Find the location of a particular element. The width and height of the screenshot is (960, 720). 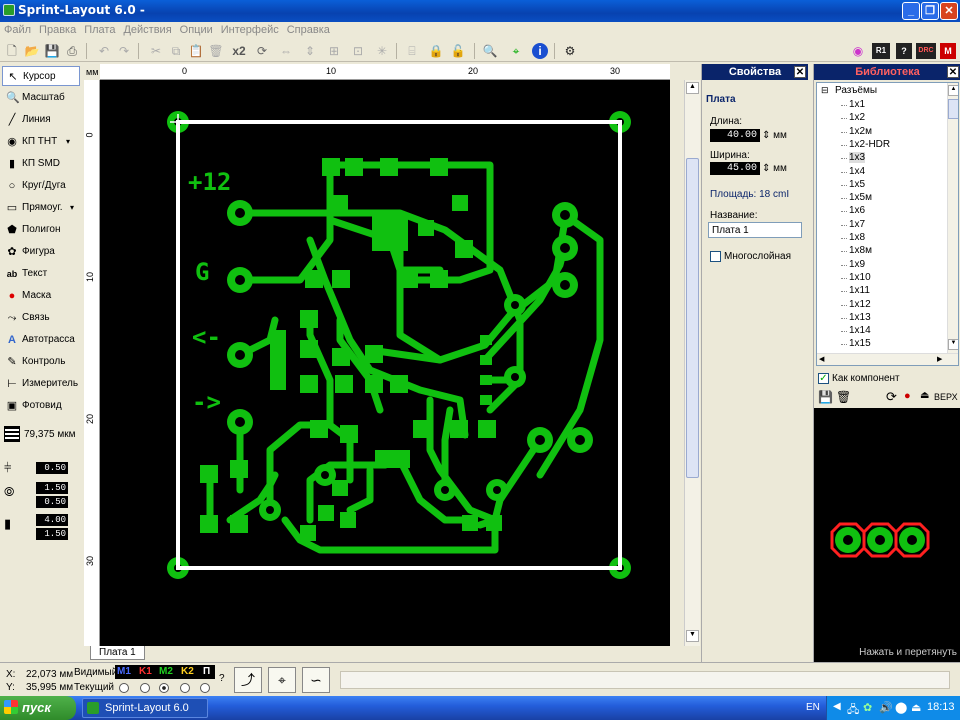

menu-file: Файл is located at coordinates (17, 30).